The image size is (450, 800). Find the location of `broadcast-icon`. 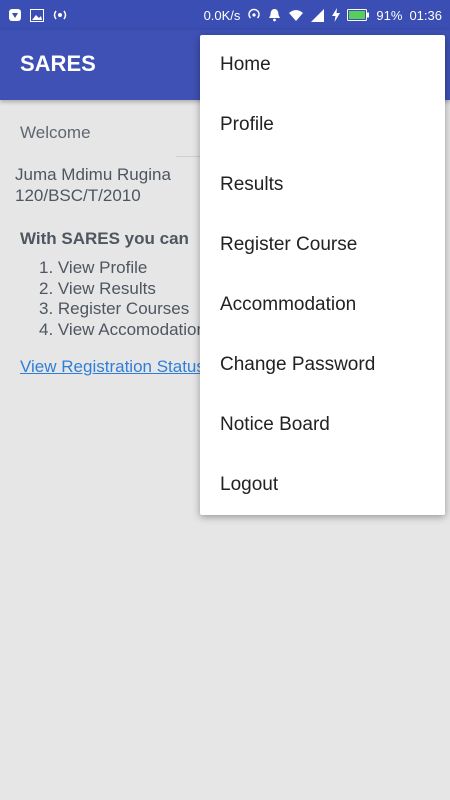

broadcast-icon is located at coordinates (60, 15).